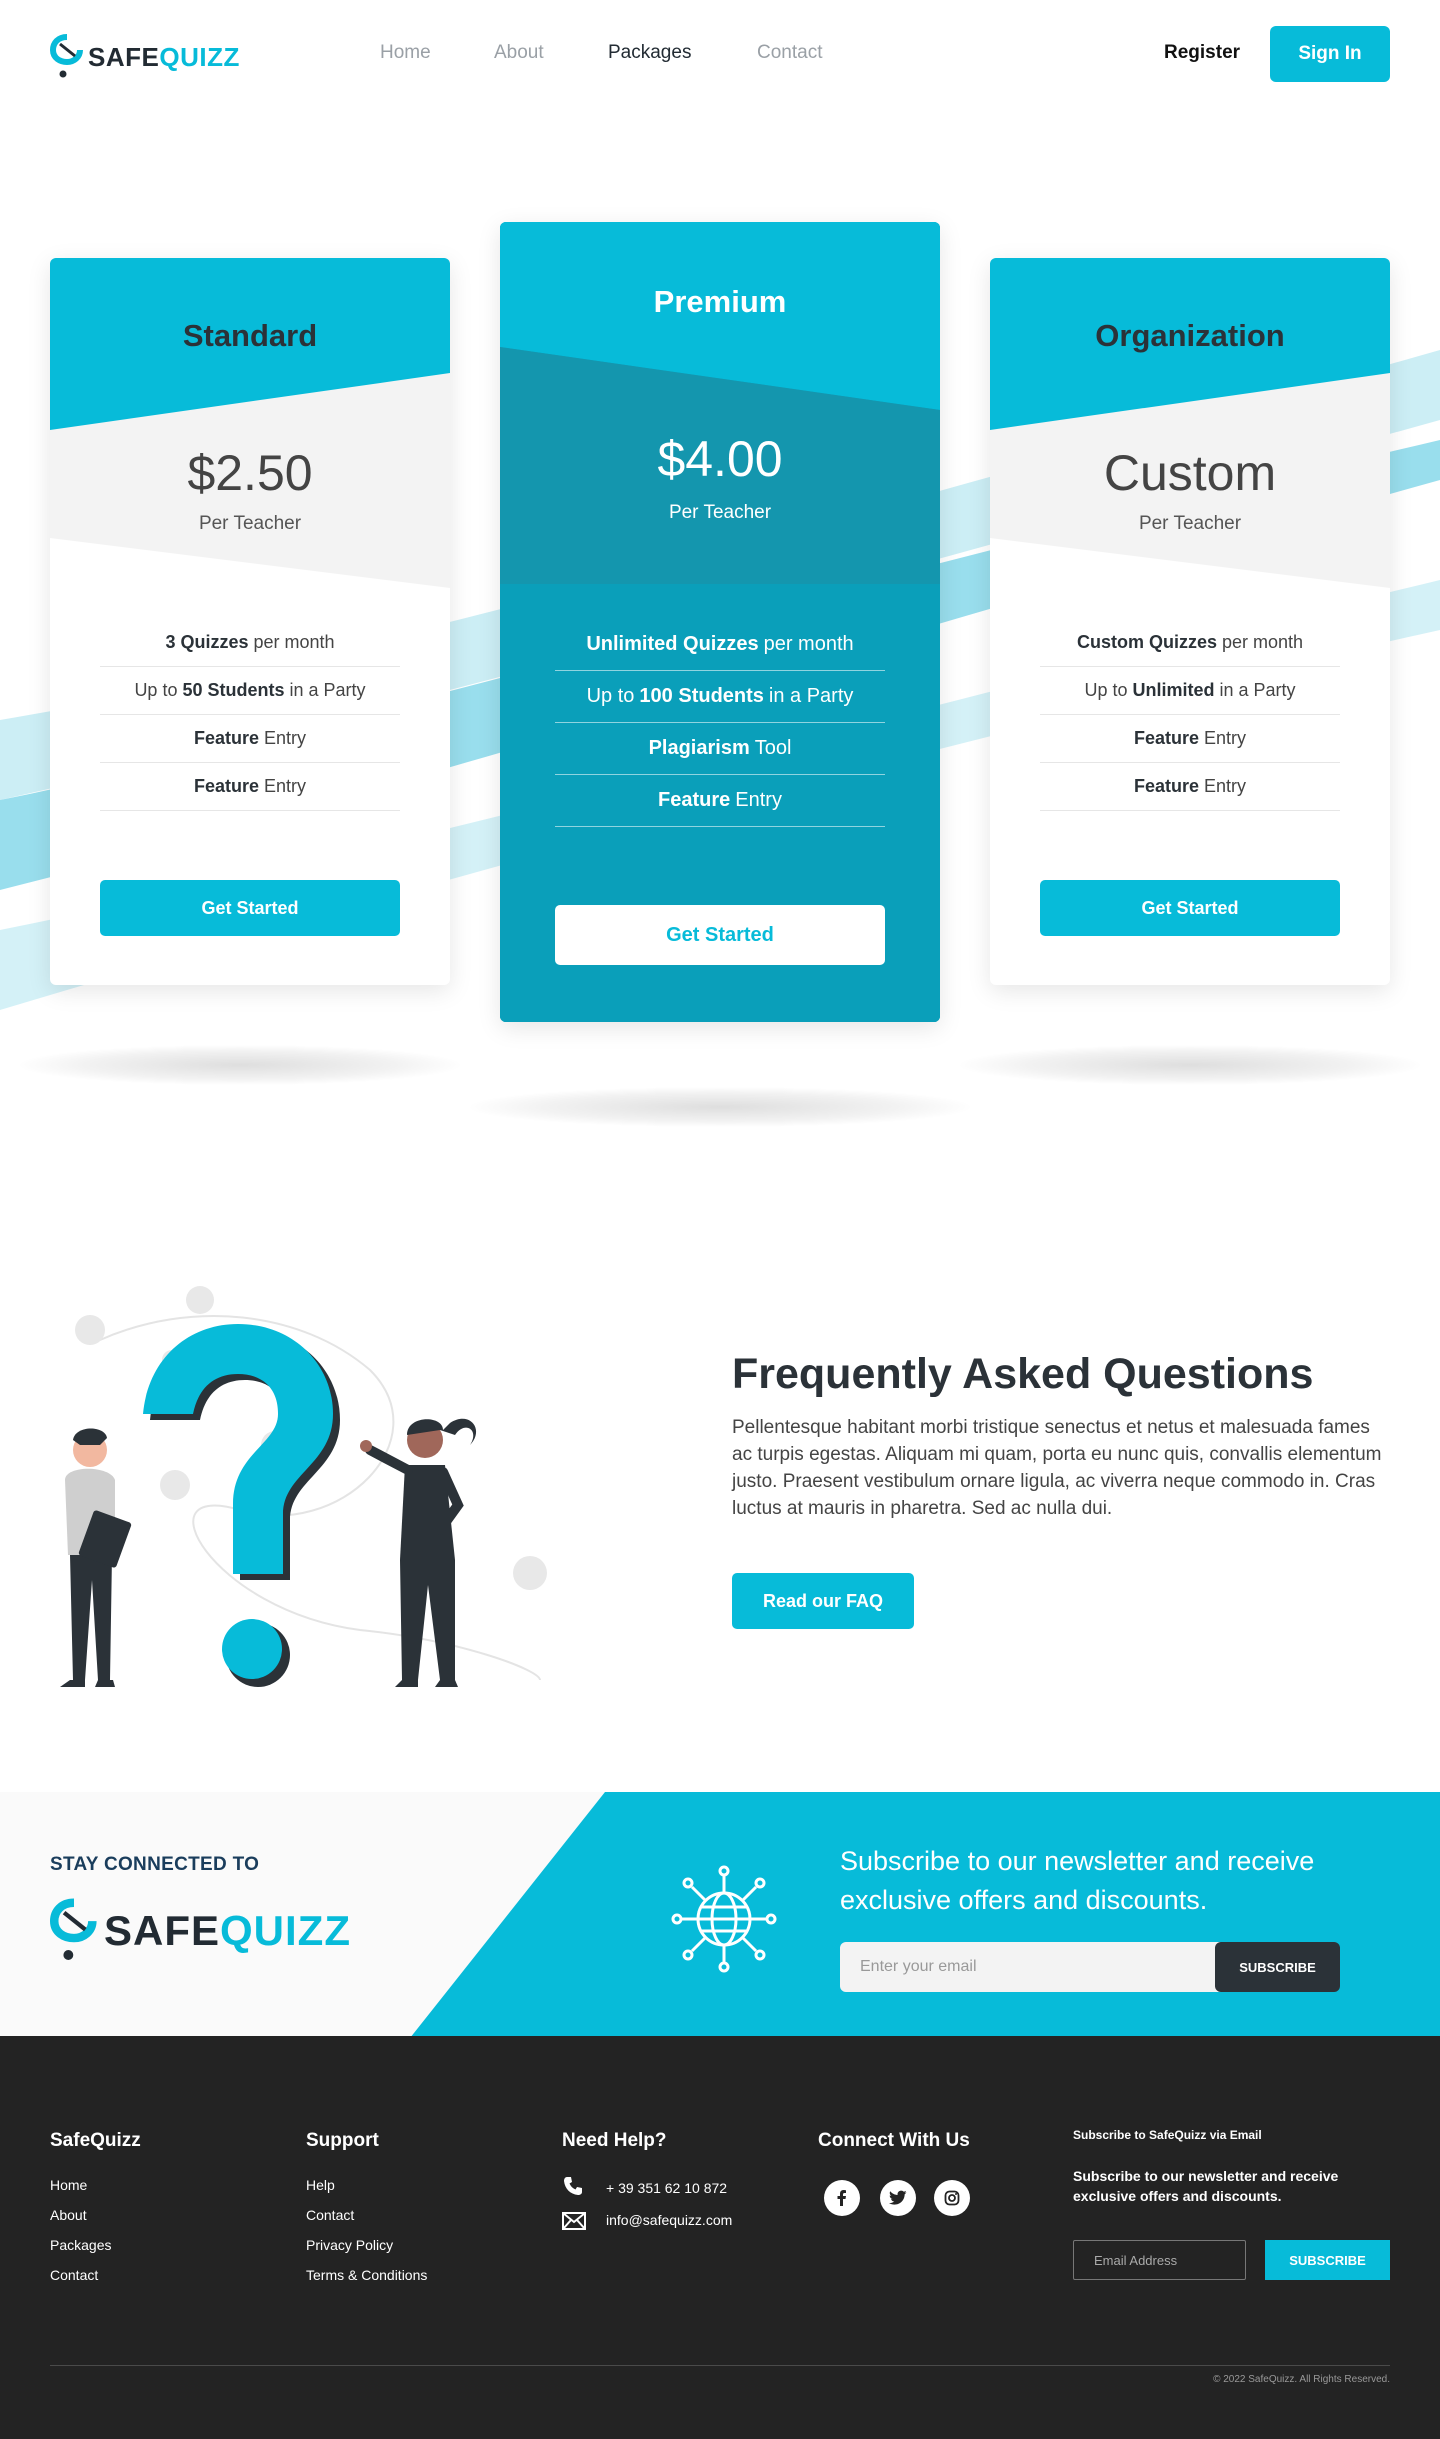 Image resolution: width=1440 pixels, height=2439 pixels. I want to click on facebook-icon, so click(842, 2198).